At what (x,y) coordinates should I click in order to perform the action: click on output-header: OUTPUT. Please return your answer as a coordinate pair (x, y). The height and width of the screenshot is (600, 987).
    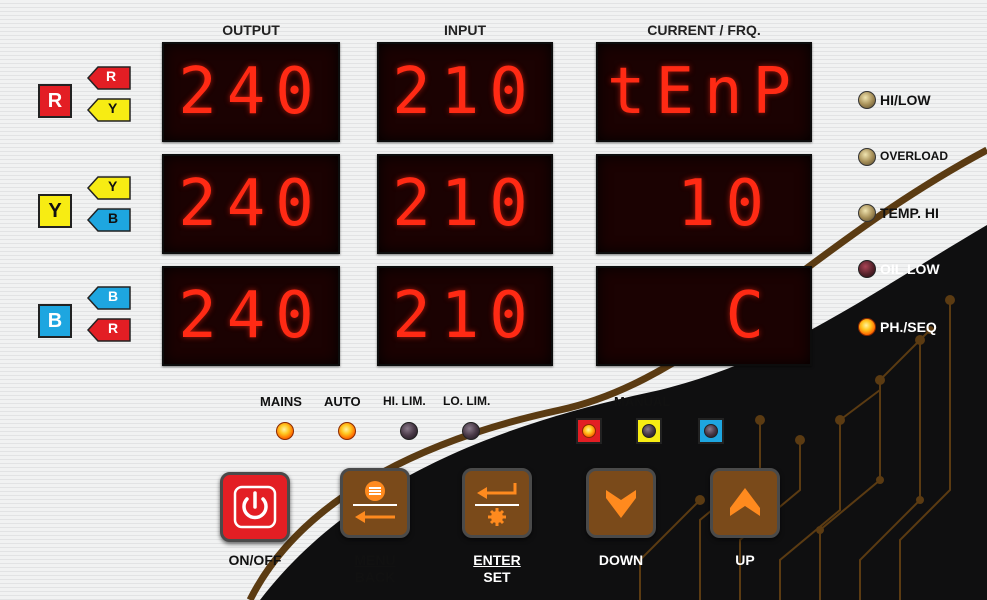
    Looking at the image, I should click on (251, 30).